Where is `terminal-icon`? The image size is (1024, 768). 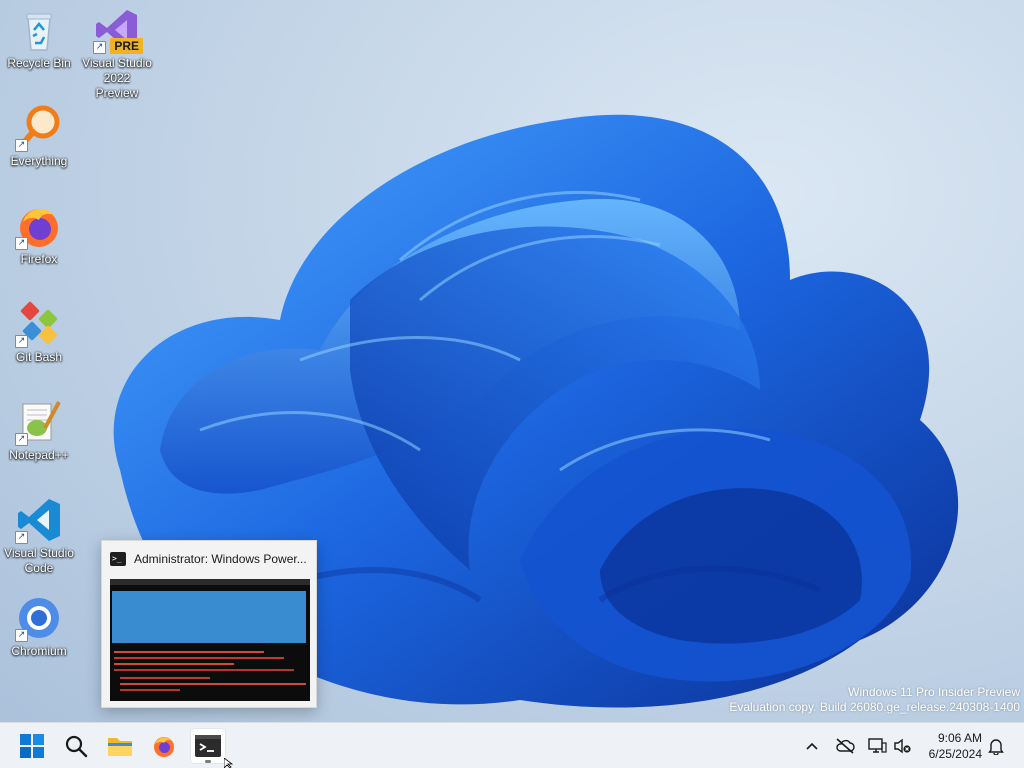
terminal-icon is located at coordinates (208, 746).